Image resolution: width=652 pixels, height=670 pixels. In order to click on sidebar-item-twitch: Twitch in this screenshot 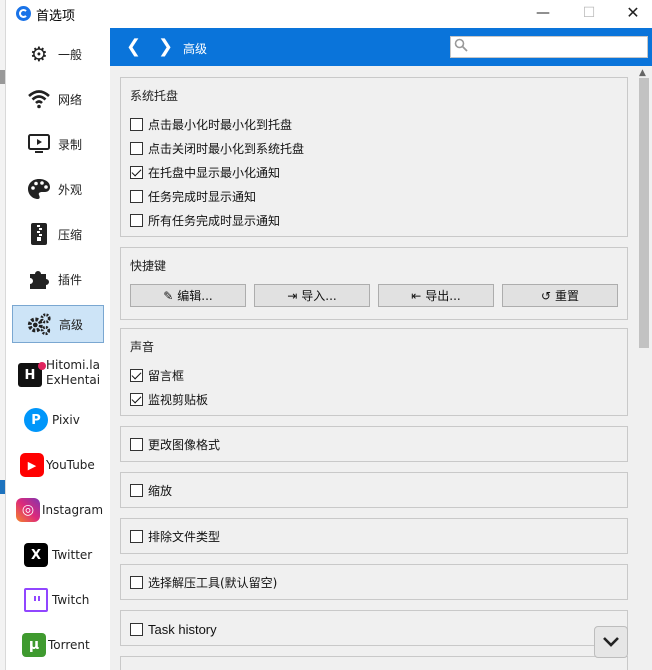, I will do `click(58, 600)`.